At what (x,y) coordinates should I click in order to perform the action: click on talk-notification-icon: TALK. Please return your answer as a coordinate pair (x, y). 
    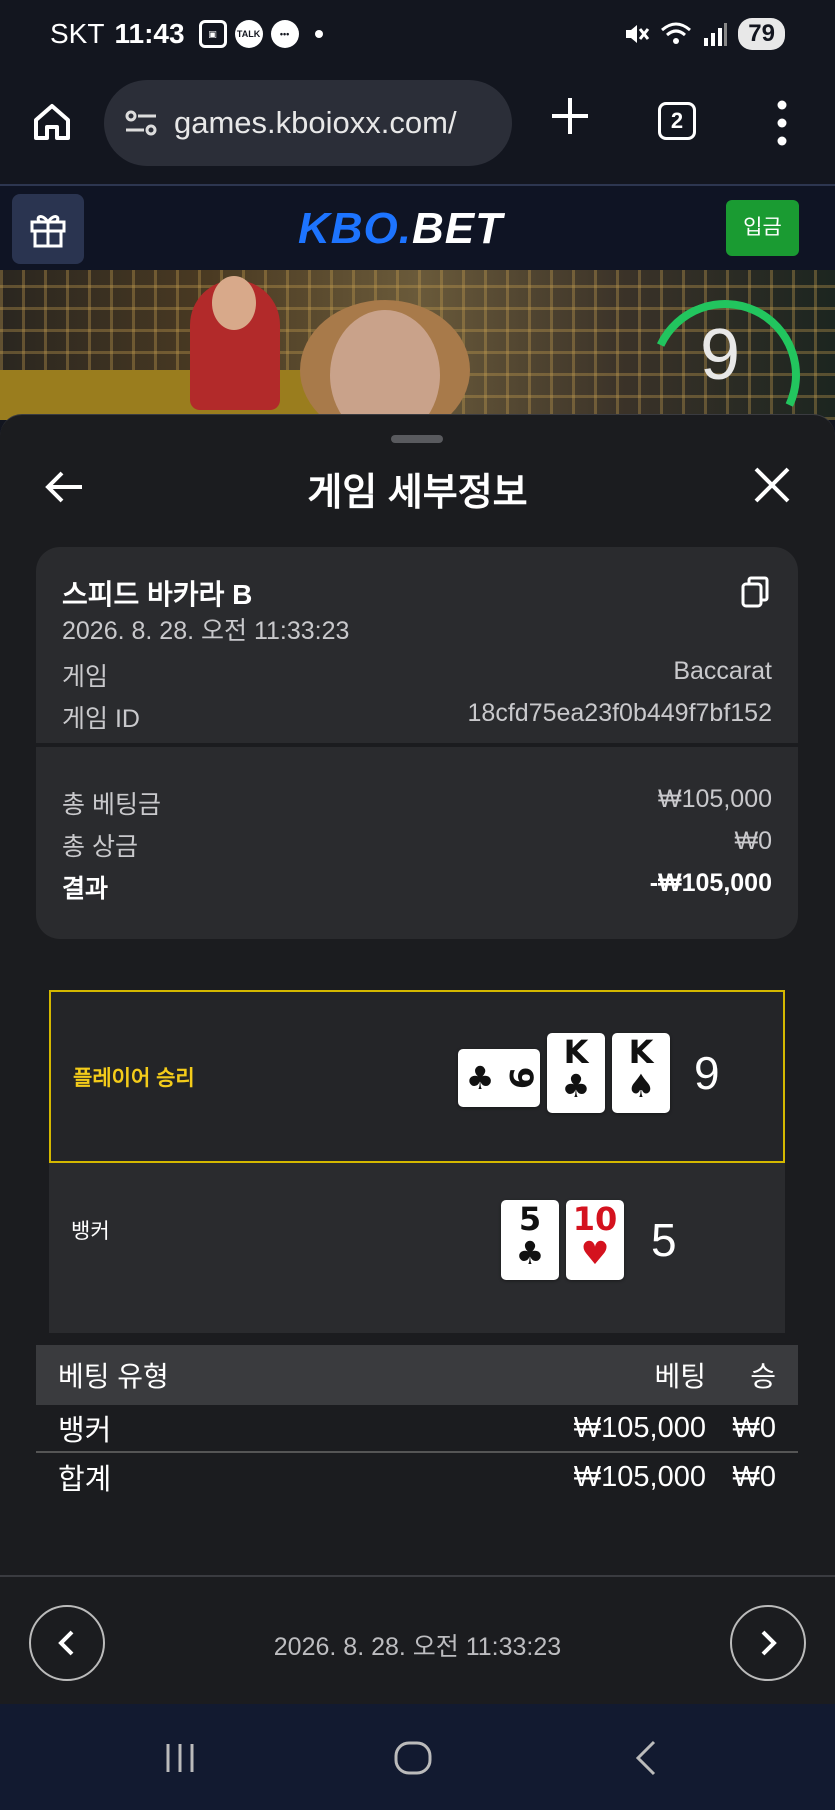
    Looking at the image, I should click on (248, 34).